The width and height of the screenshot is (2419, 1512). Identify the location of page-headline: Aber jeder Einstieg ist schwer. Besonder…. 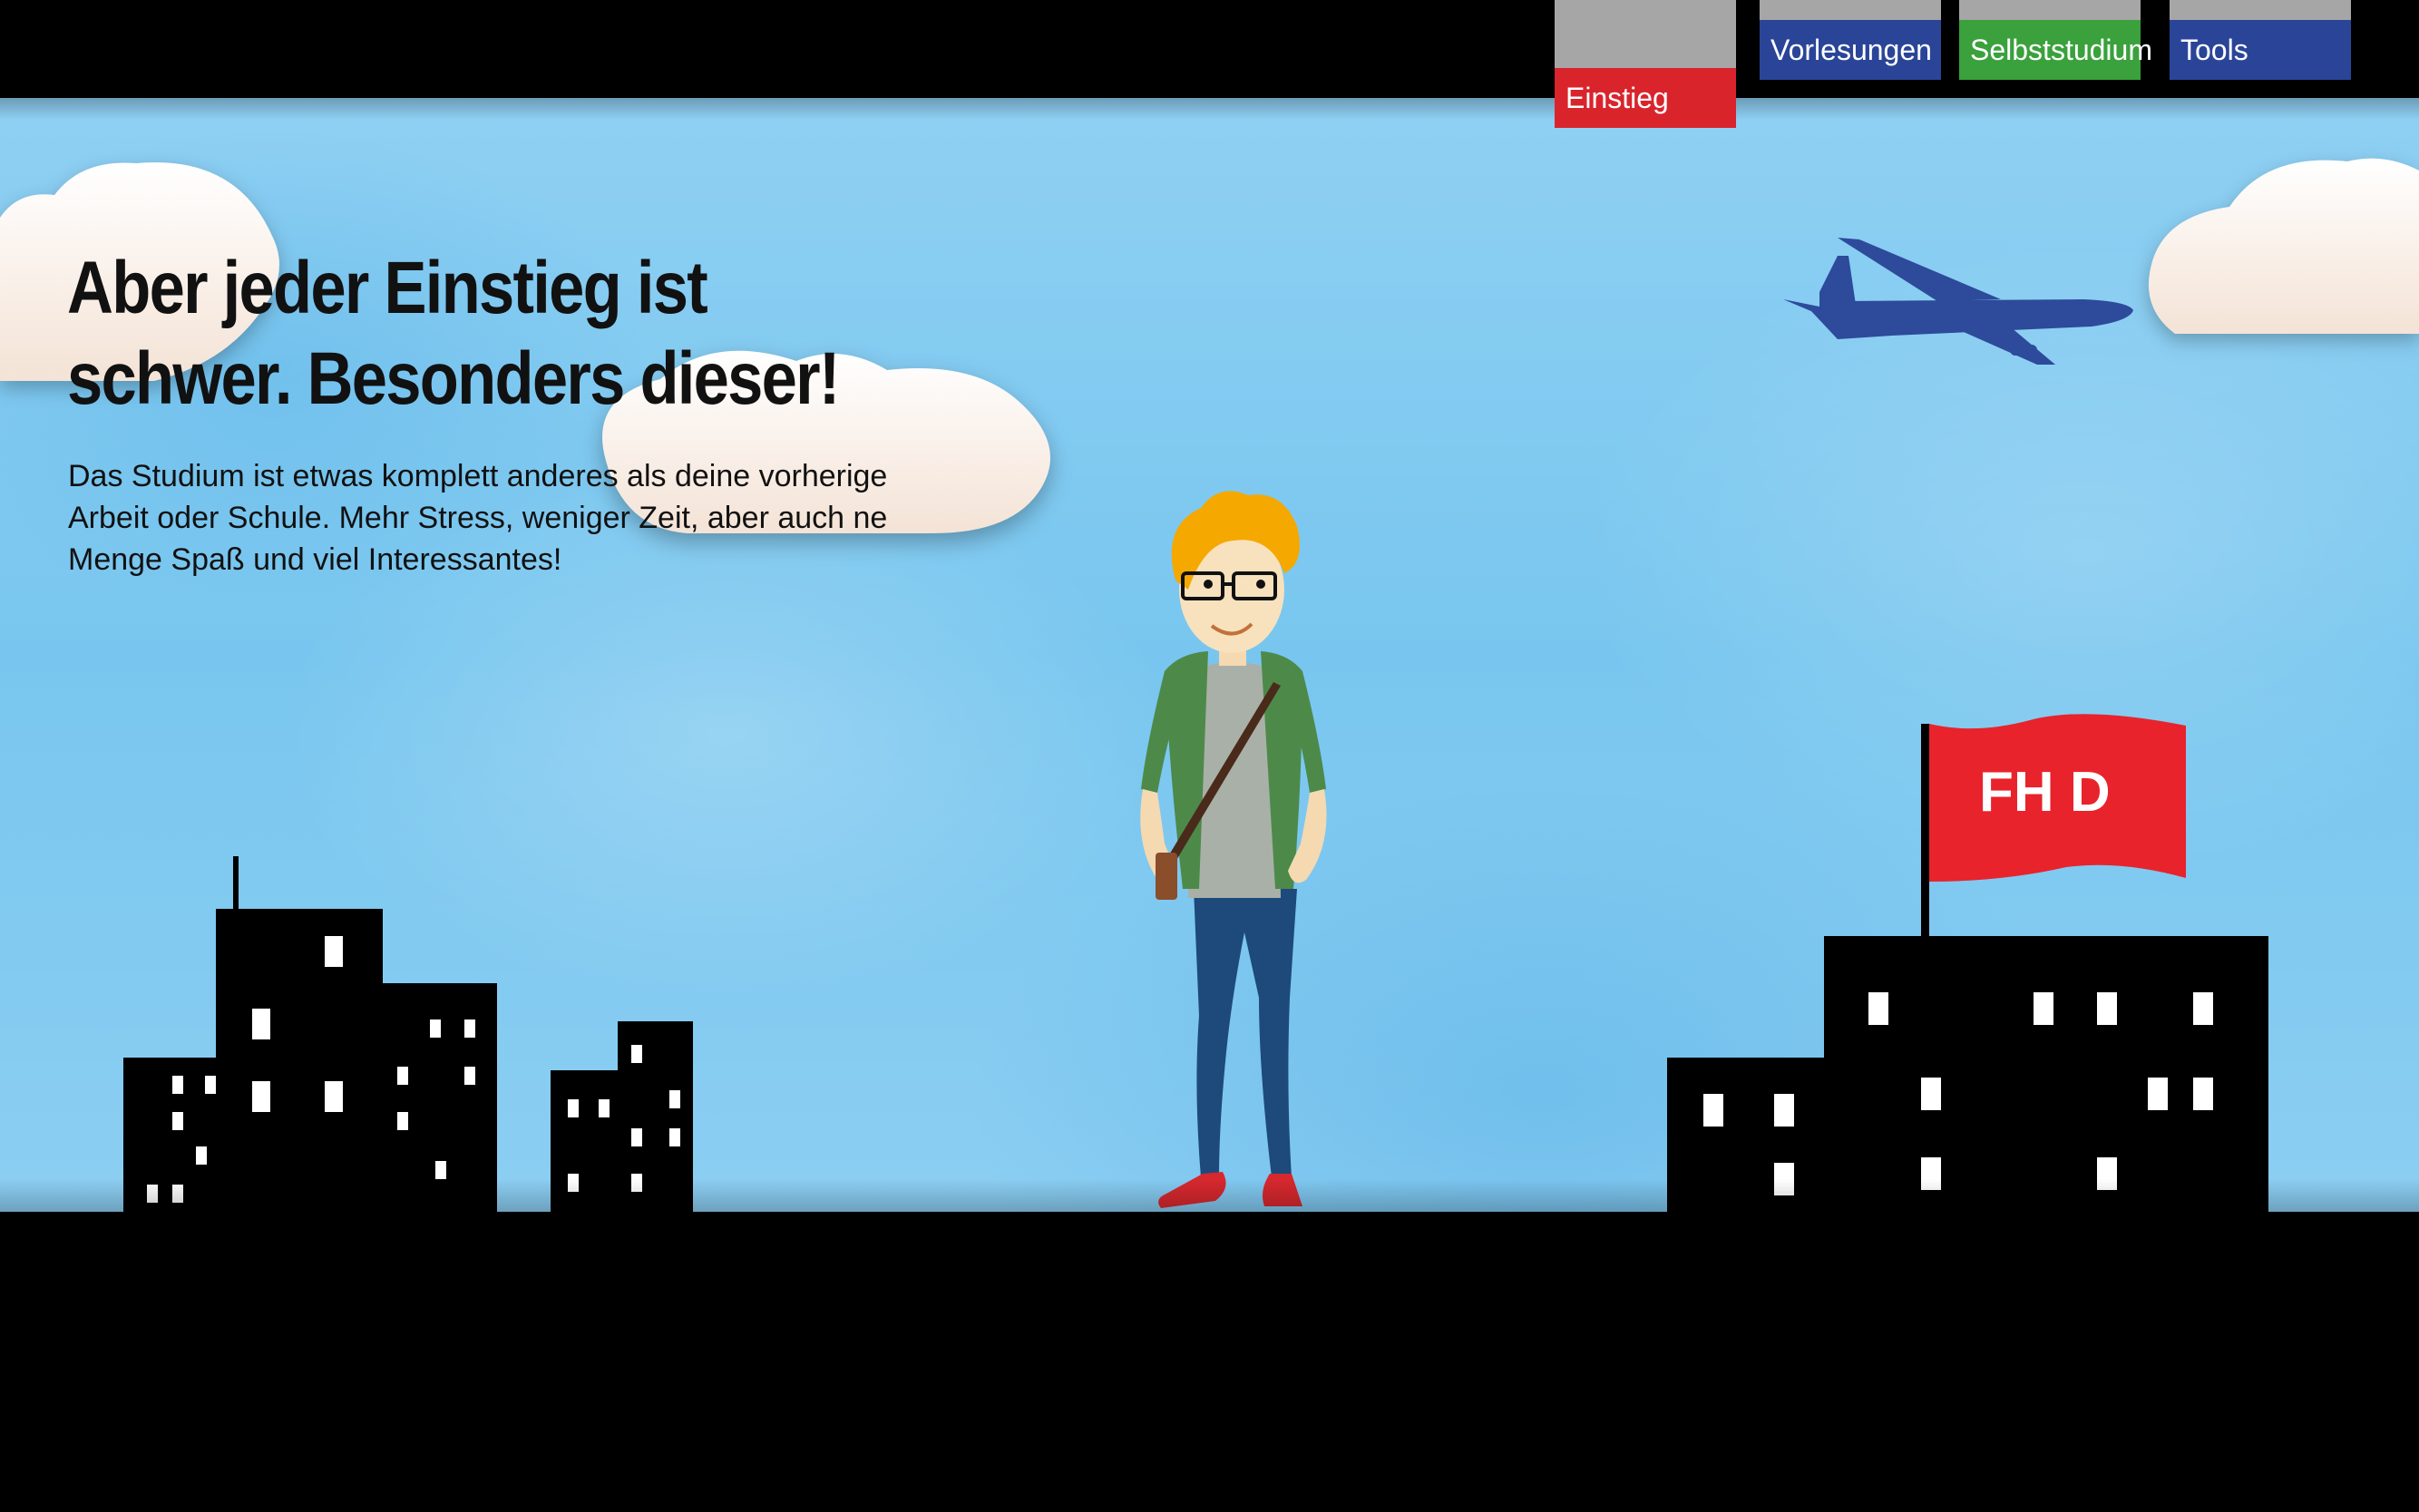
(454, 333).